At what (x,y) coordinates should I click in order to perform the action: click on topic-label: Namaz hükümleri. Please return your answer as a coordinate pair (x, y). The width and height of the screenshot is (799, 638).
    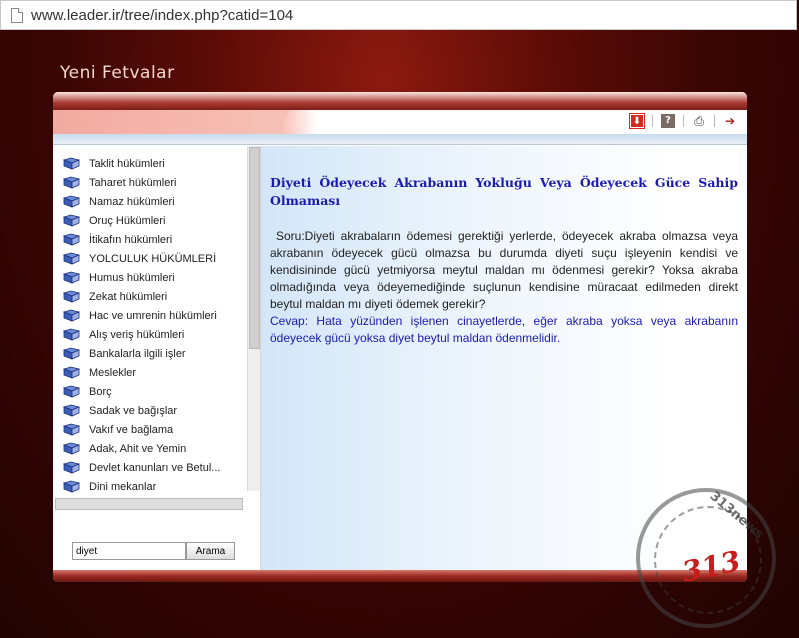
    Looking at the image, I should click on (132, 201).